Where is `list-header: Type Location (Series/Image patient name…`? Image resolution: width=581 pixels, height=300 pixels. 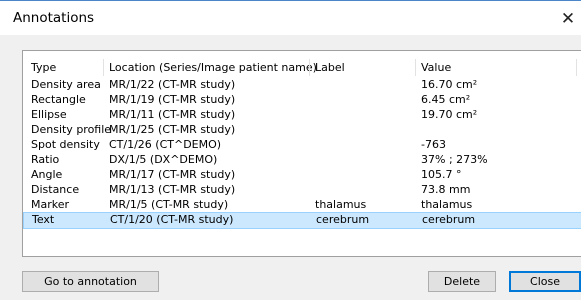
list-header: Type Location (Series/Image patient name… is located at coordinates (302, 67).